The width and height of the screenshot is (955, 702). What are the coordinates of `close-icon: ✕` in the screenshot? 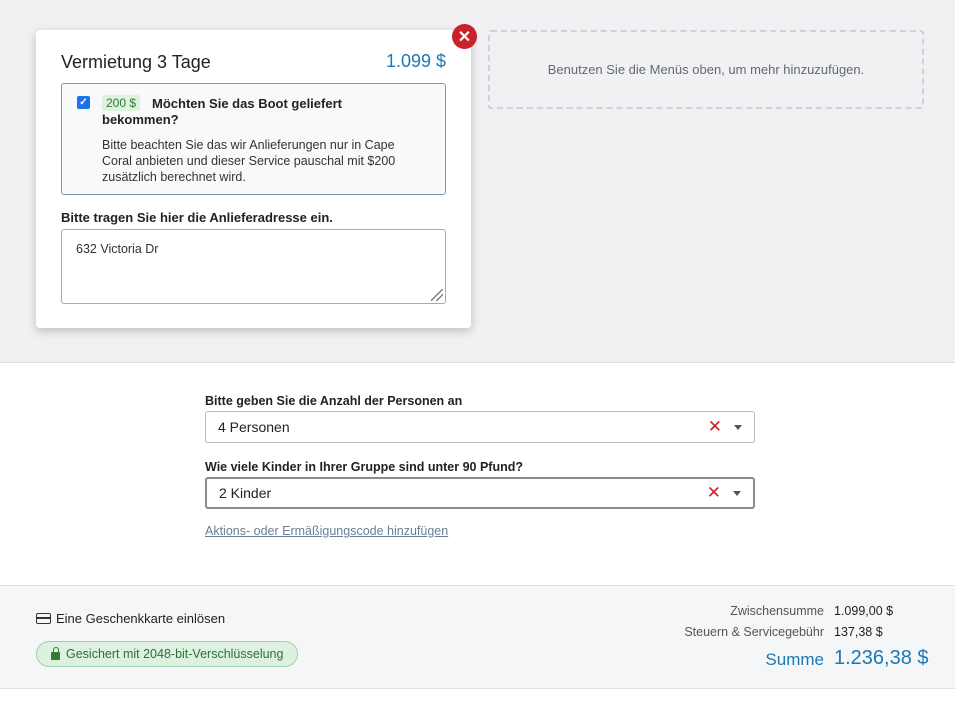 It's located at (464, 37).